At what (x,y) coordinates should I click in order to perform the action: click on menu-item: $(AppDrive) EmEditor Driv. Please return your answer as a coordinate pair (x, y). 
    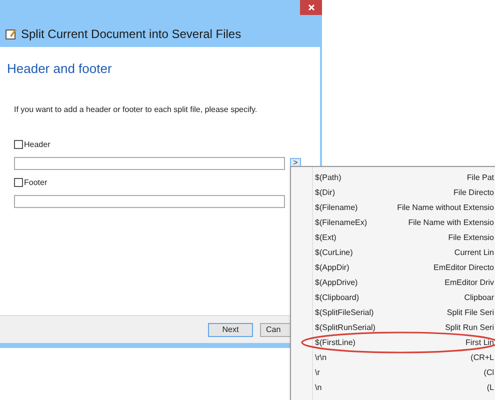
    Looking at the image, I should click on (404, 282).